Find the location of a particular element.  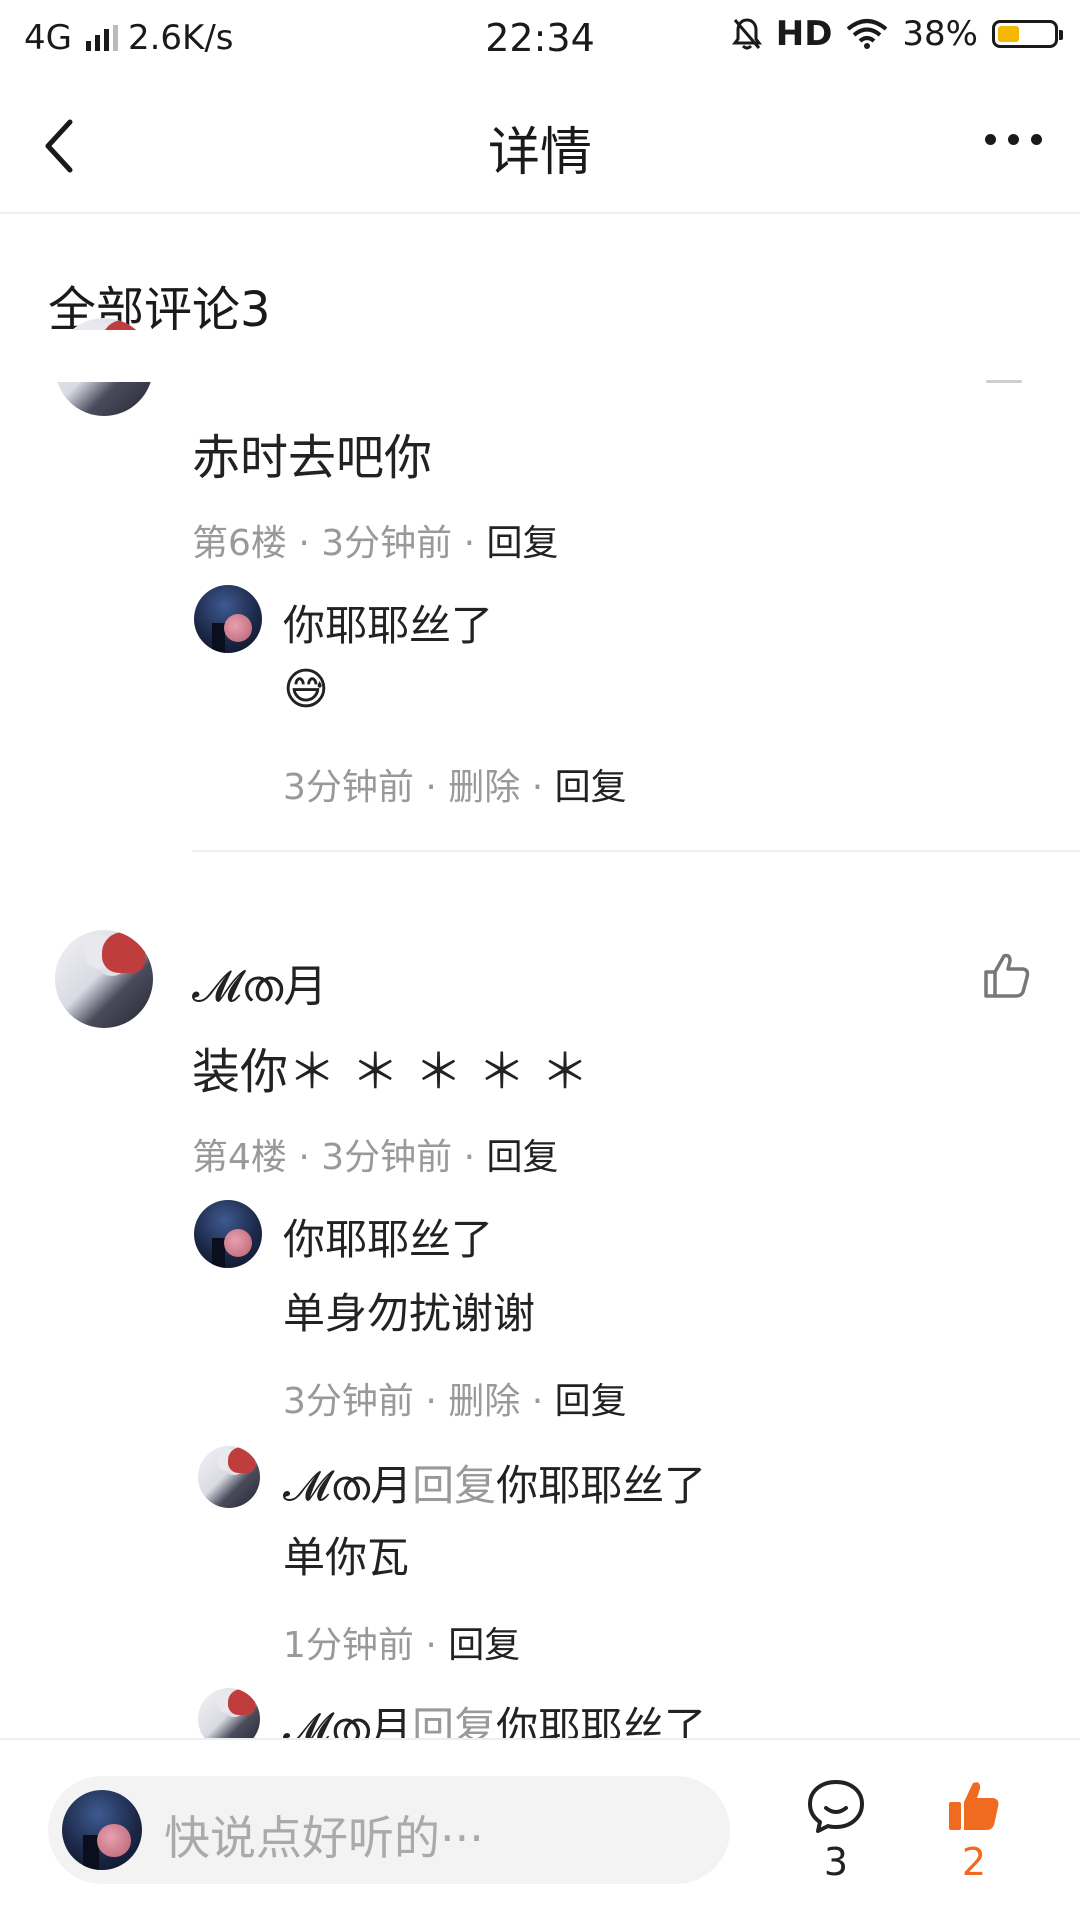

thumbs-up-filled-icon is located at coordinates (974, 1806).